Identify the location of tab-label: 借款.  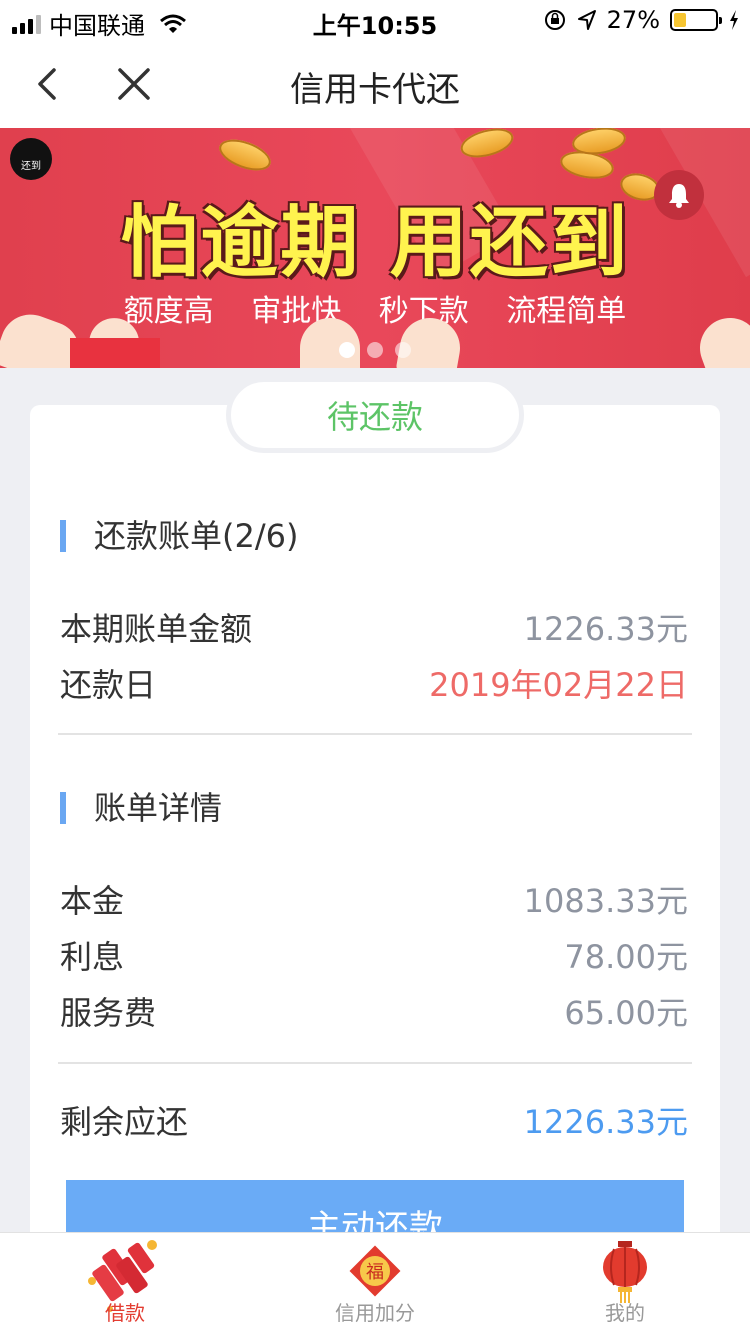
(125, 1313).